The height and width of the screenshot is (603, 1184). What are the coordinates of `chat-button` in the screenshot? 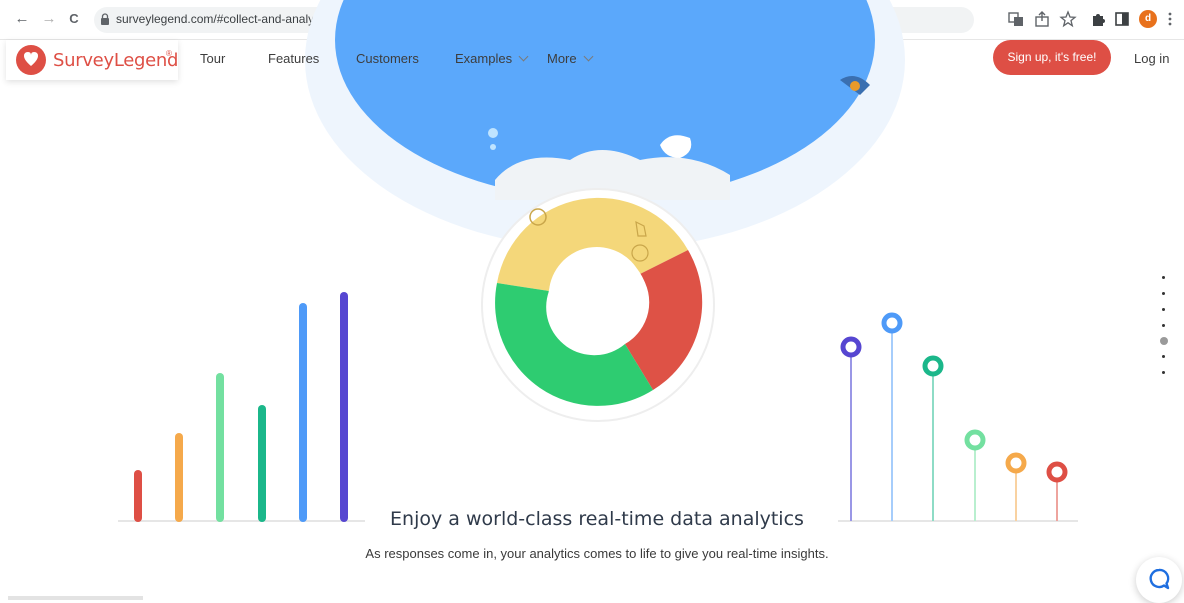 It's located at (1159, 580).